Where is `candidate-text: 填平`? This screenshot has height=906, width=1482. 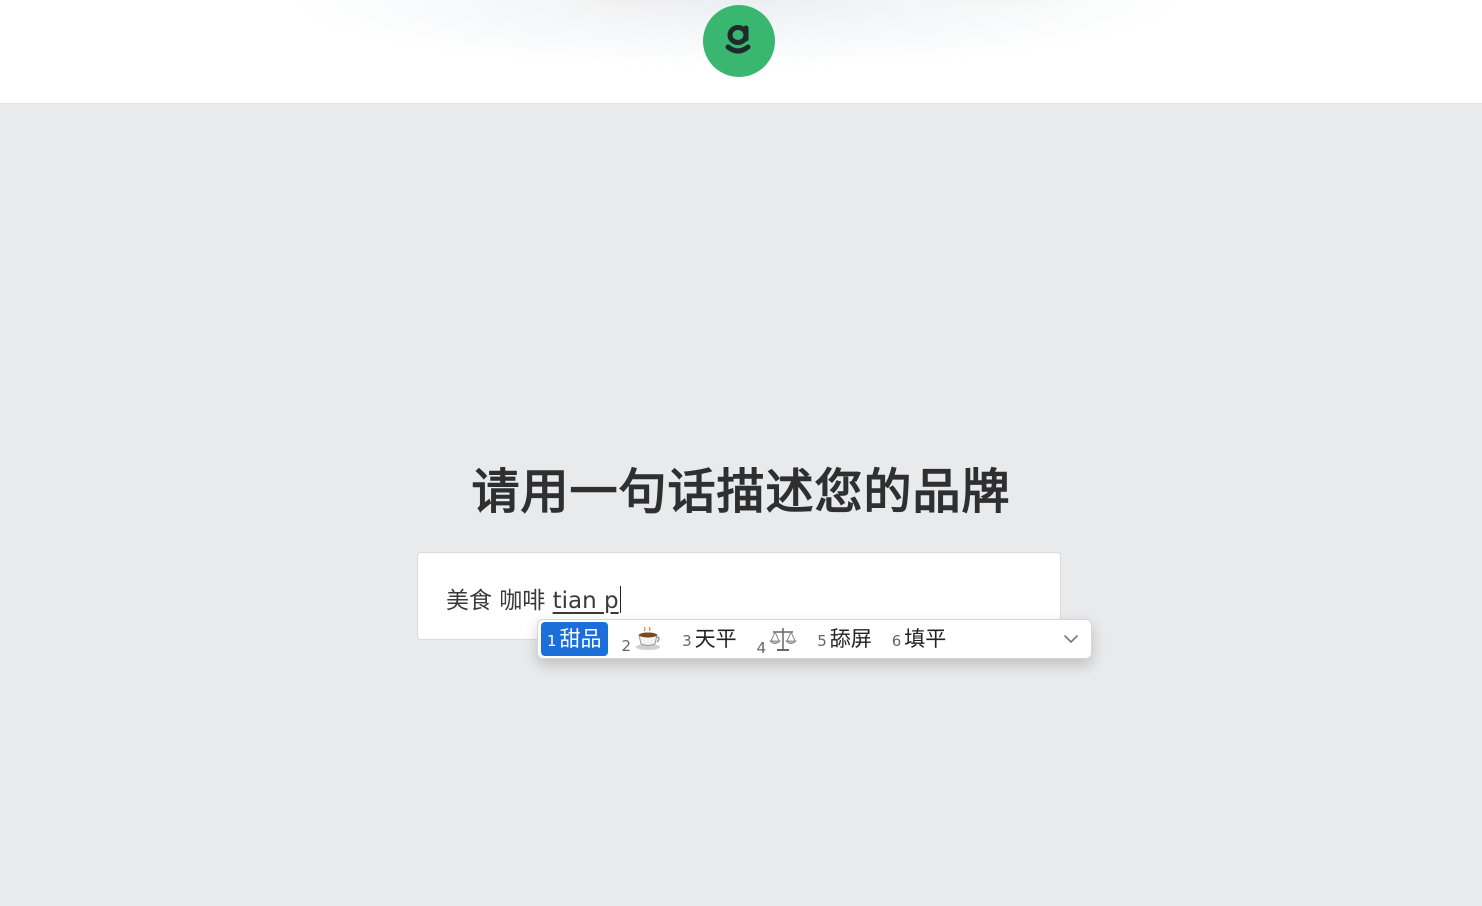 candidate-text: 填平 is located at coordinates (925, 639).